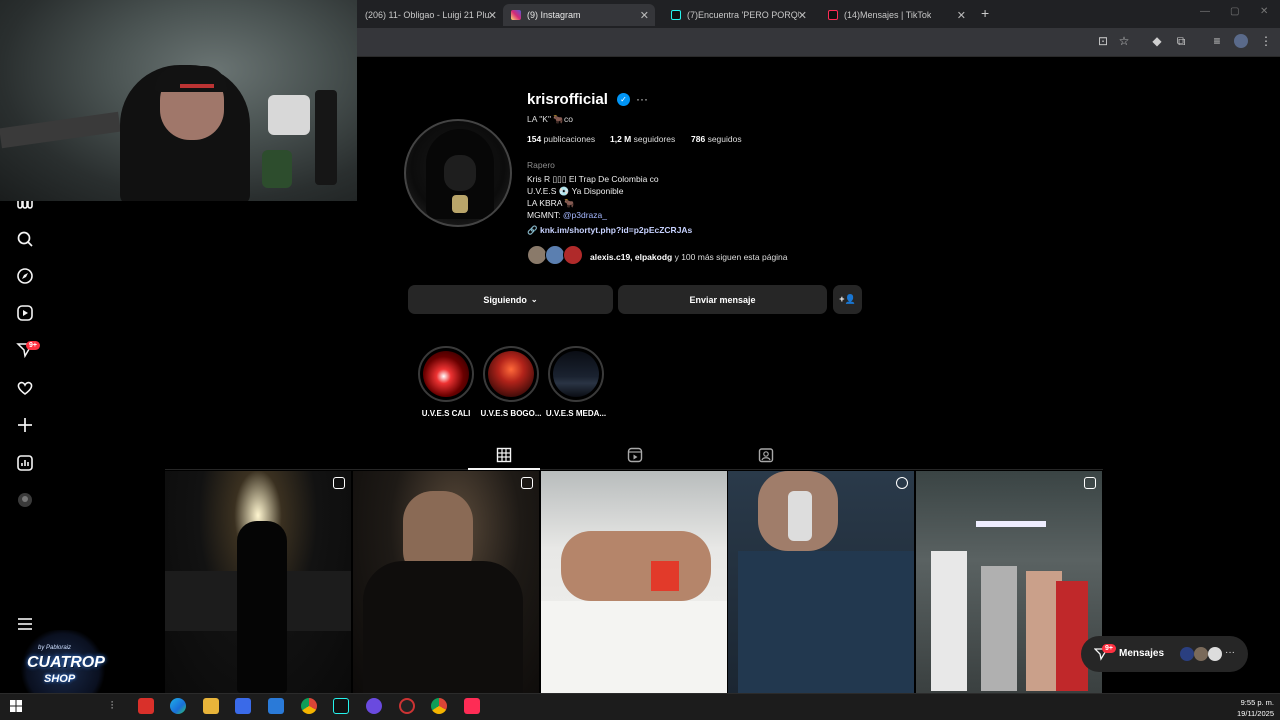  Describe the element at coordinates (25, 624) in the screenshot. I see `more-menu-icon` at that location.